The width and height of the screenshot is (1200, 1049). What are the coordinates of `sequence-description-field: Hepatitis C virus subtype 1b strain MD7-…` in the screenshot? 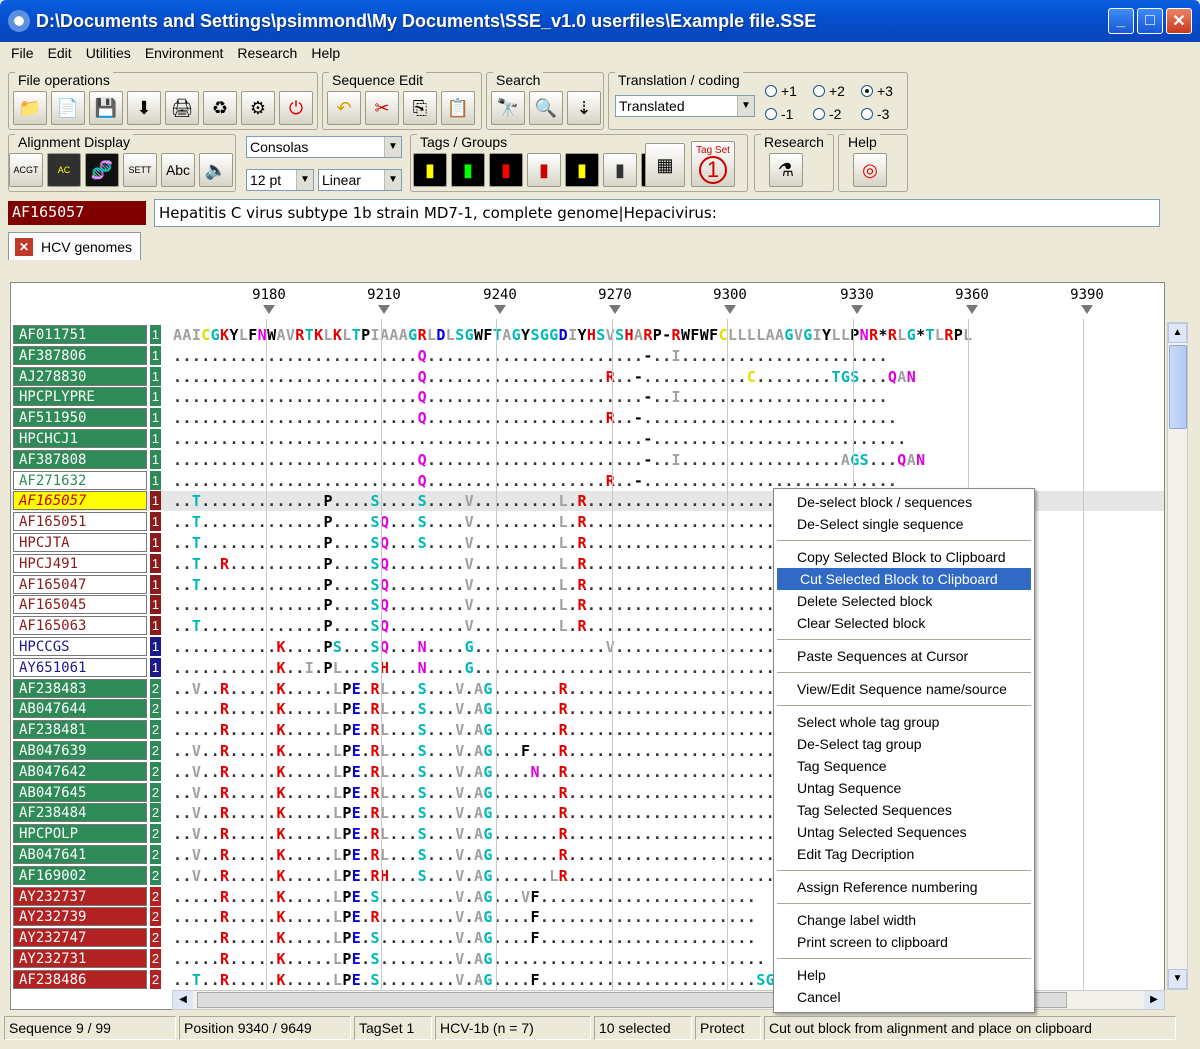 It's located at (657, 213).